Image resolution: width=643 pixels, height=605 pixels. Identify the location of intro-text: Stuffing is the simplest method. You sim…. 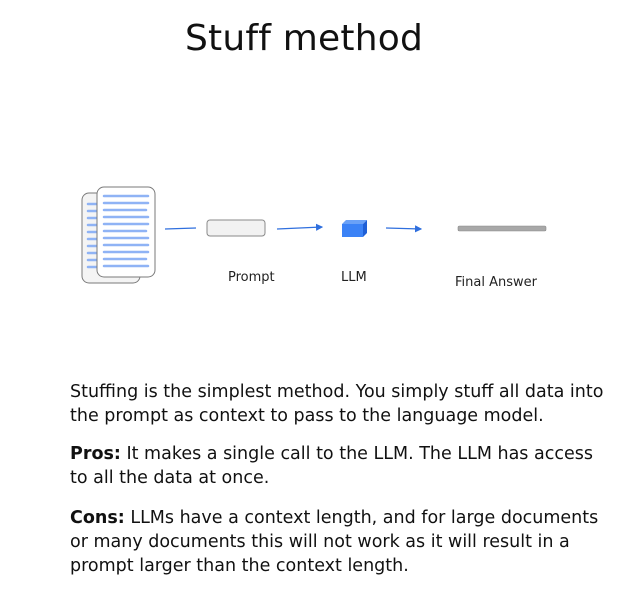
(337, 404).